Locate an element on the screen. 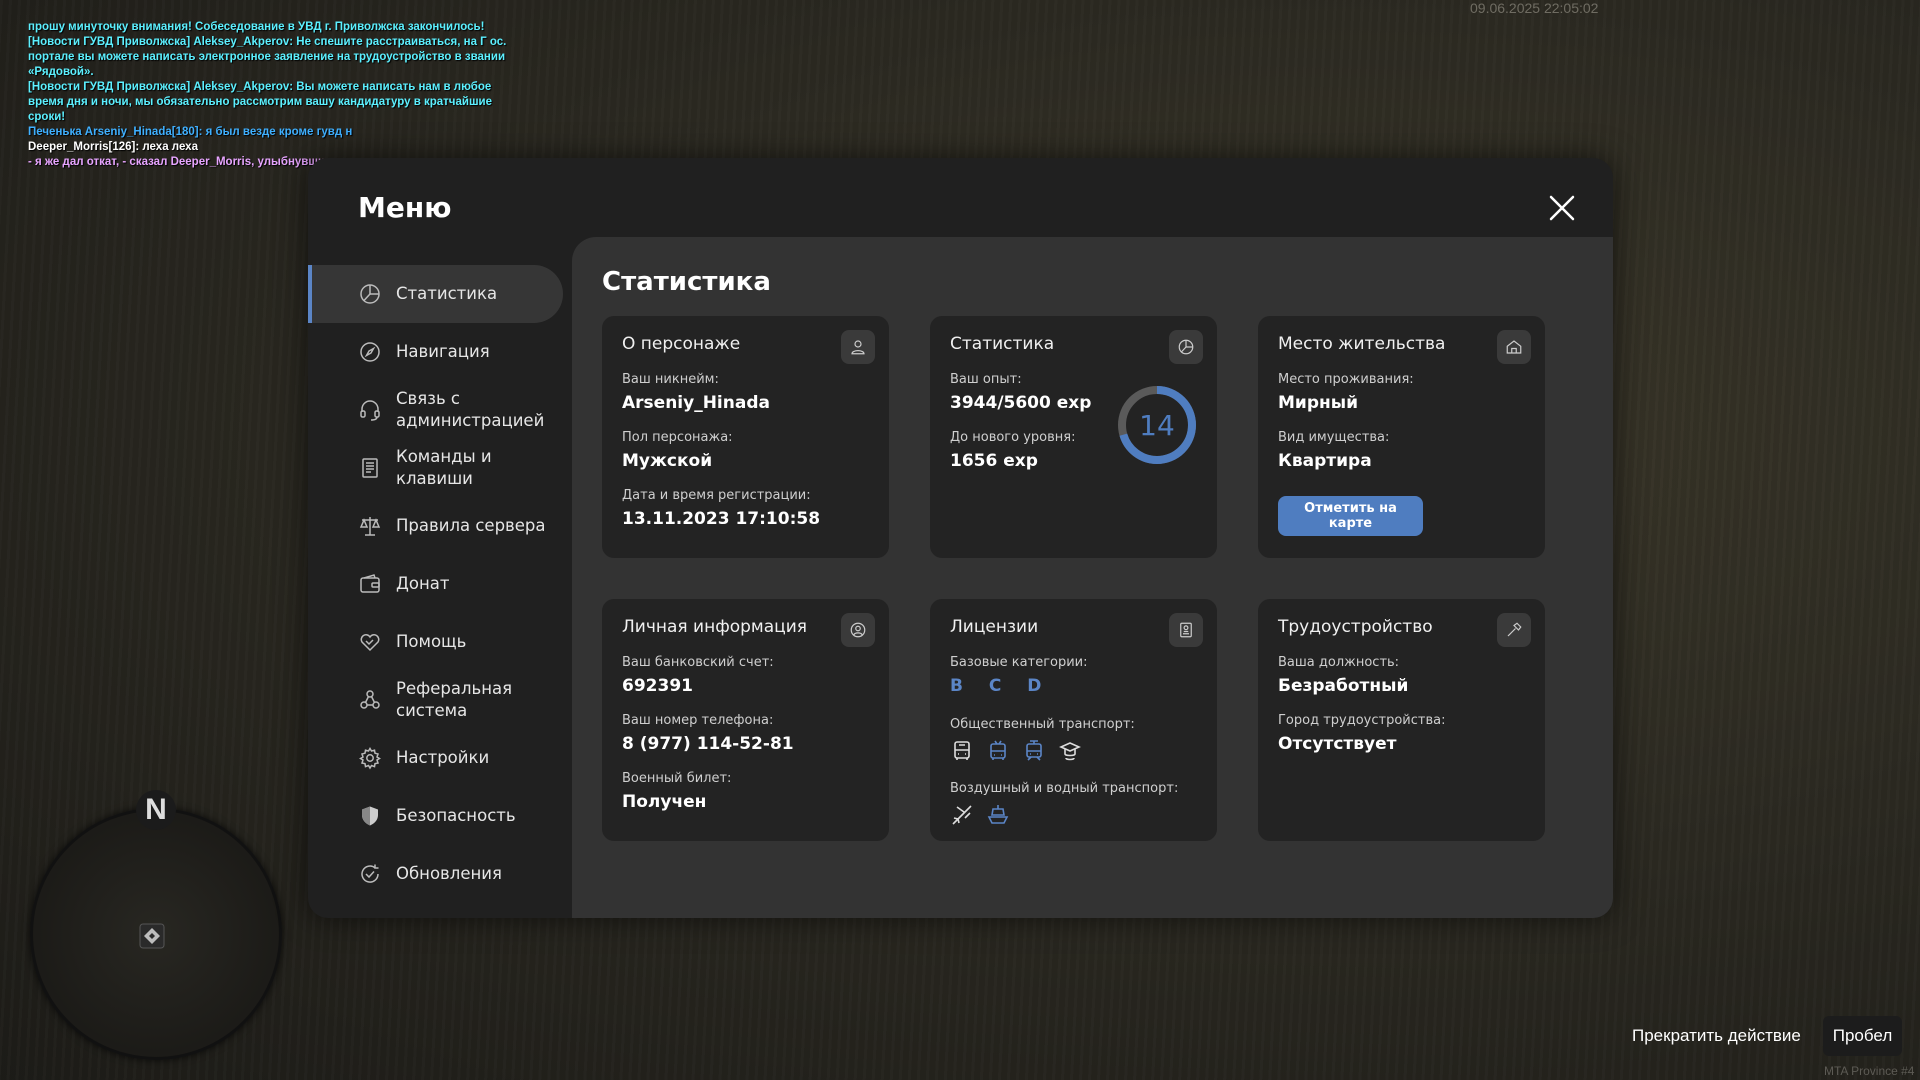 The image size is (1920, 1080). hammer-icon is located at coordinates (1514, 630).